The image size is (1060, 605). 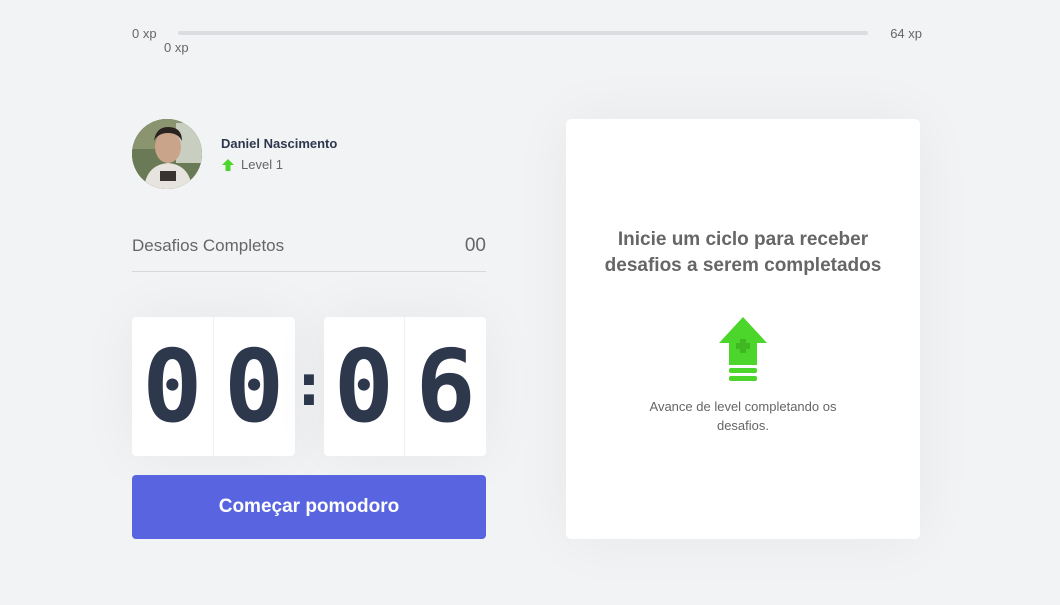 I want to click on countdown-seconds: 0 6, so click(x=404, y=386).